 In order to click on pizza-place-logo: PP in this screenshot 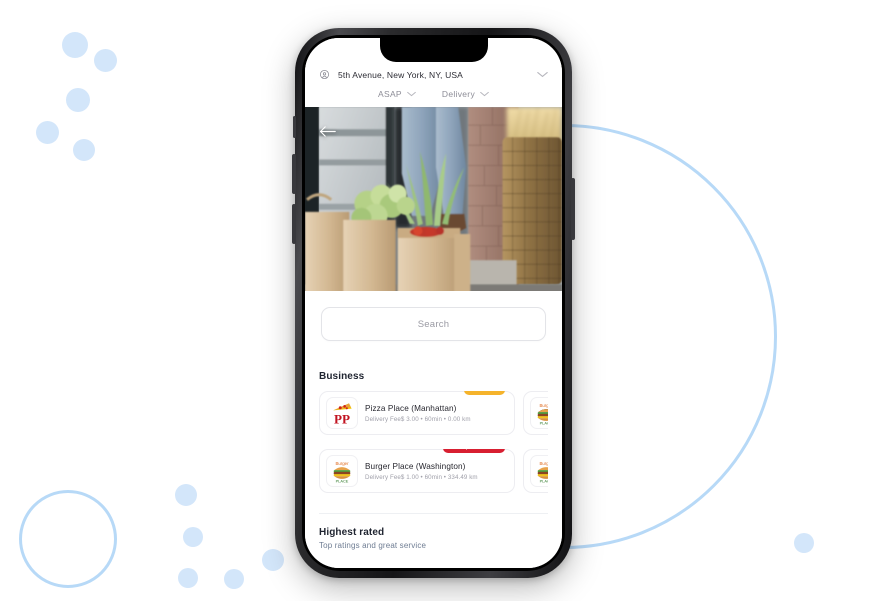, I will do `click(342, 413)`.